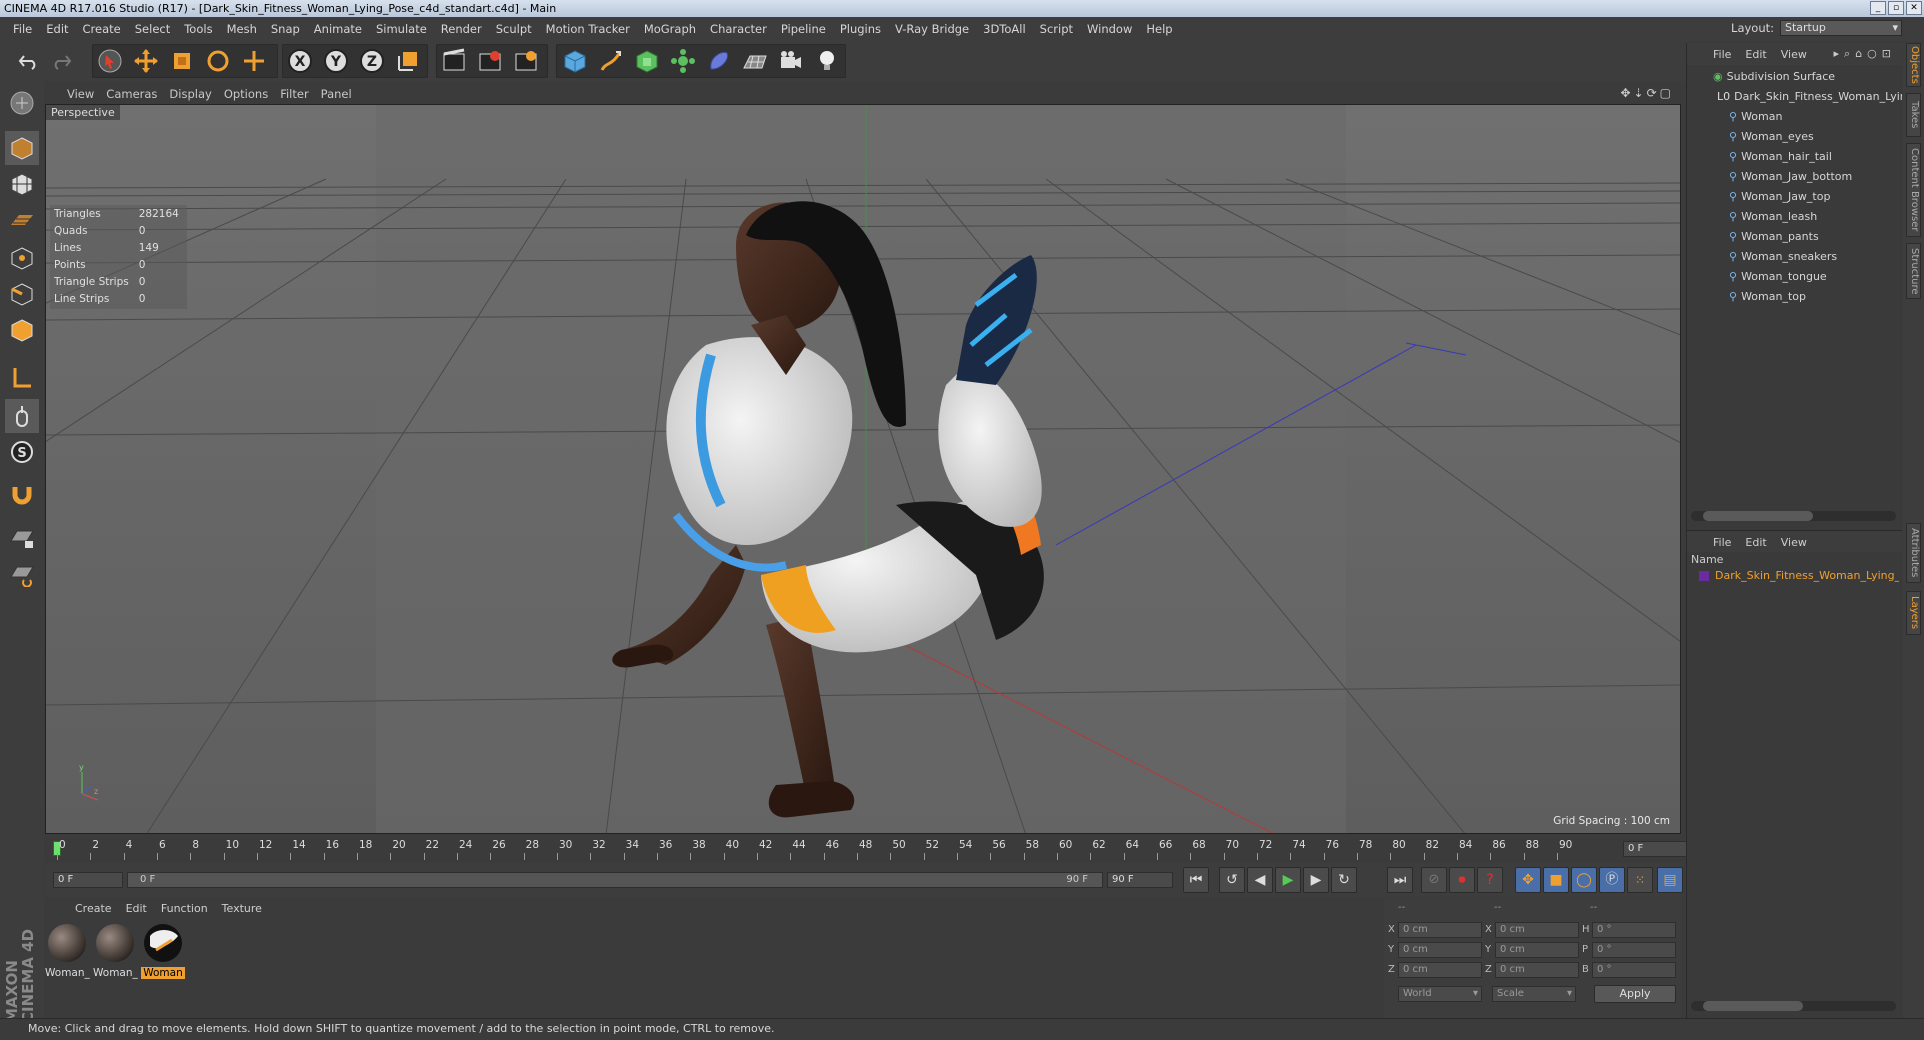 This screenshot has width=1924, height=1040. What do you see at coordinates (932, 29) in the screenshot?
I see `menu-v-ray-bridge: V-Ray Bridge` at bounding box center [932, 29].